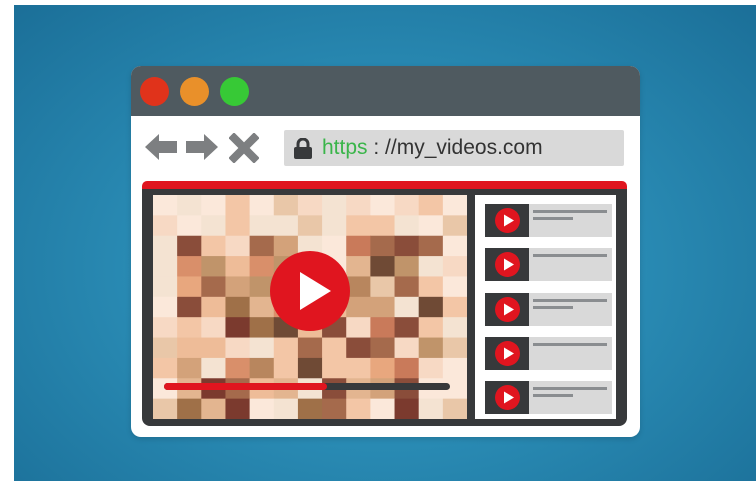 Image resolution: width=756 pixels, height=492 pixels. I want to click on back-arrow-icon, so click(161, 149).